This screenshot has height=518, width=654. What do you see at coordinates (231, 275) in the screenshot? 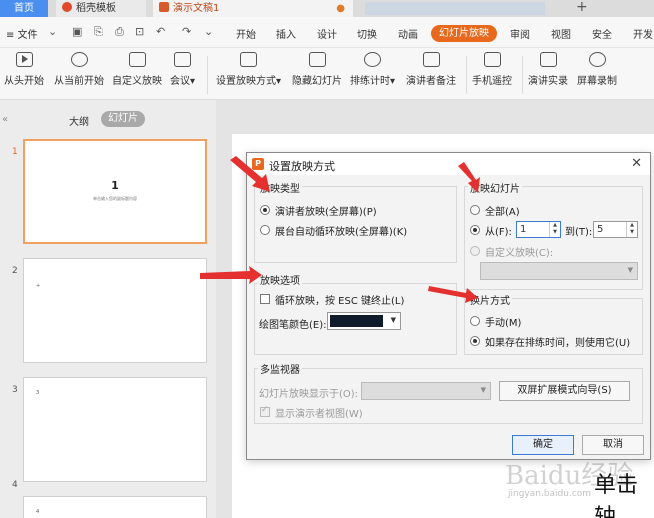
I see `arrow-show-options` at bounding box center [231, 275].